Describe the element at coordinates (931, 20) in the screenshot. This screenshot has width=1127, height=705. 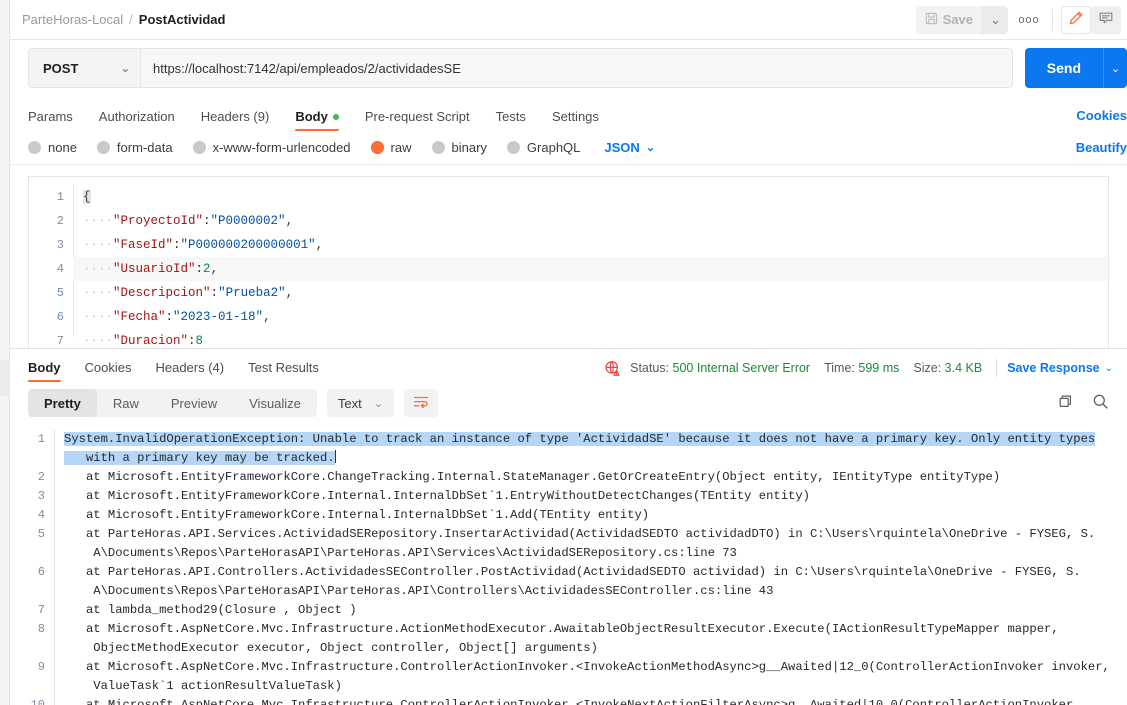
I see `save-disk-icon` at that location.